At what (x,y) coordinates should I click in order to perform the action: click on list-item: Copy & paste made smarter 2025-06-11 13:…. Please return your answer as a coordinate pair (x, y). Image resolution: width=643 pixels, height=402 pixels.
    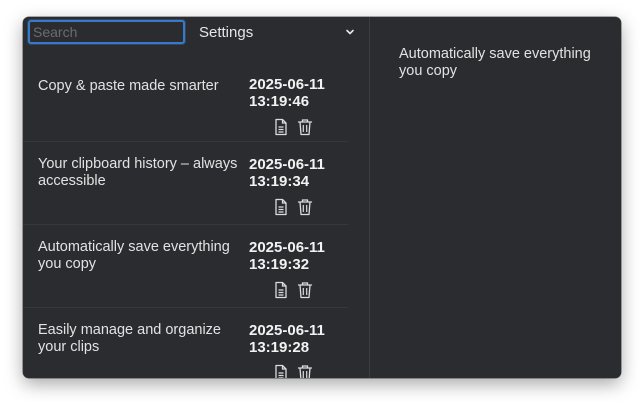
    Looking at the image, I should click on (185, 94).